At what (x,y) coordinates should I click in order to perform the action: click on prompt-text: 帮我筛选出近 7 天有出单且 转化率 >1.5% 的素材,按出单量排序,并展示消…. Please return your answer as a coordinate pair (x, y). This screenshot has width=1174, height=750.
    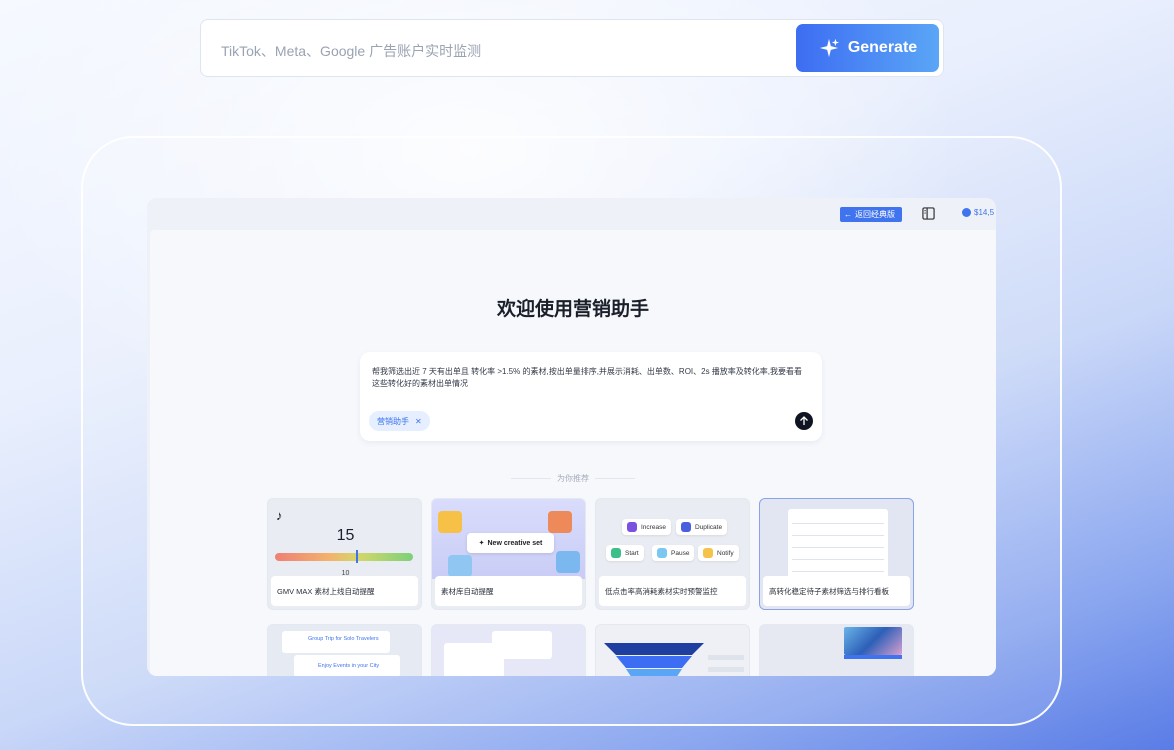
    Looking at the image, I should click on (590, 378).